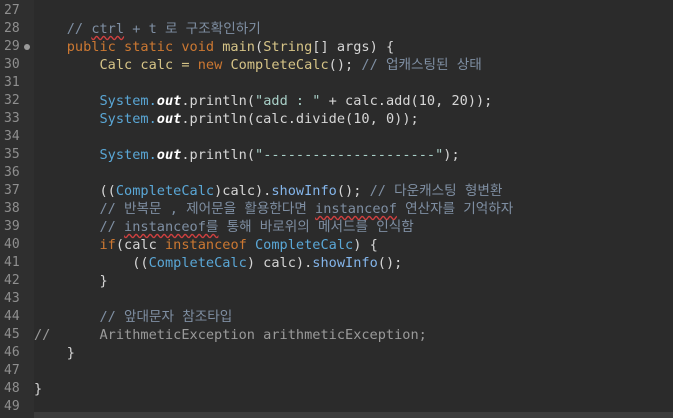  I want to click on code-line: 42 }, so click(336, 281).